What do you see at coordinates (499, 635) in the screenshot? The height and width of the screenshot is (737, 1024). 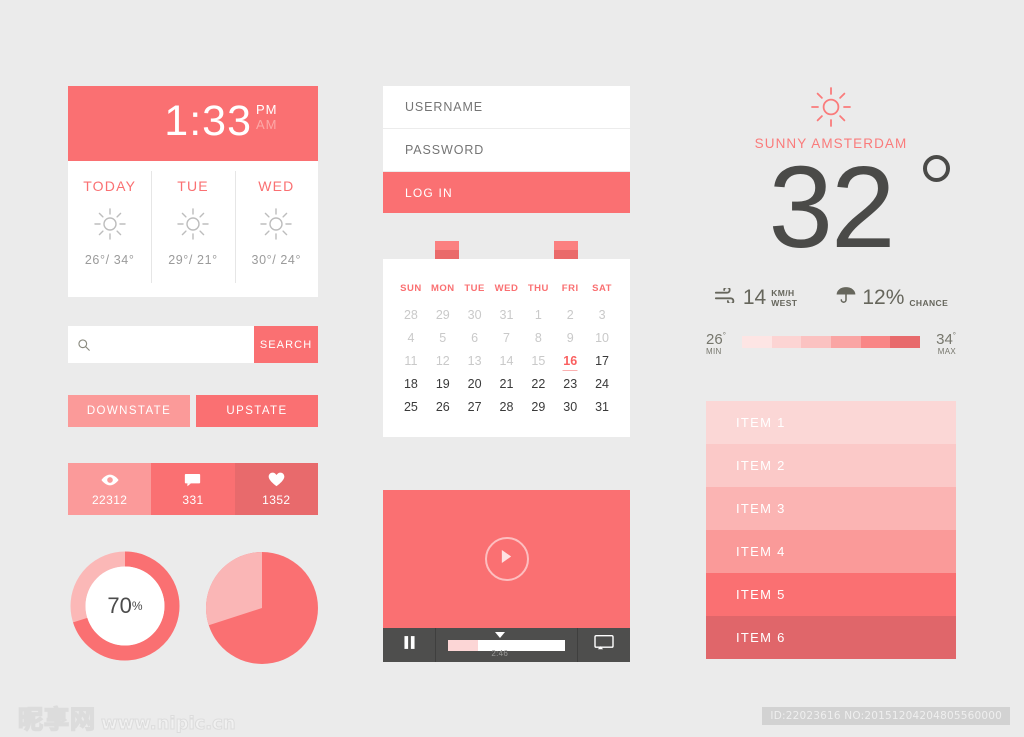 I see `scrubber-handle` at bounding box center [499, 635].